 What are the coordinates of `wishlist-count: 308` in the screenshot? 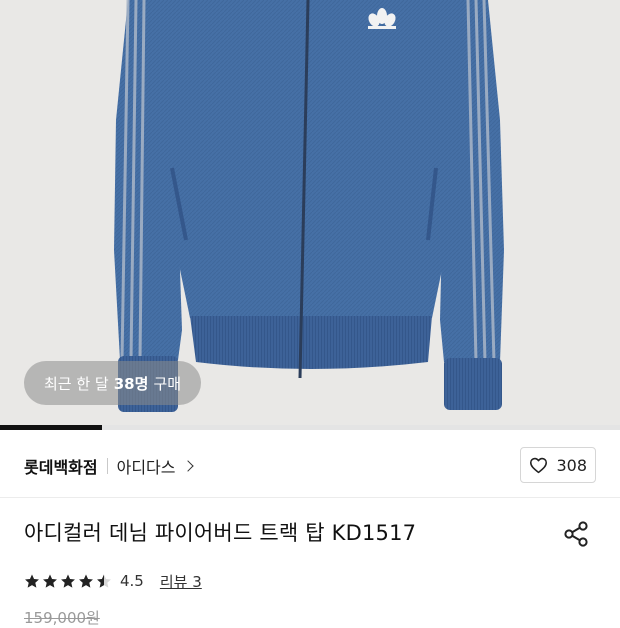 It's located at (571, 465).